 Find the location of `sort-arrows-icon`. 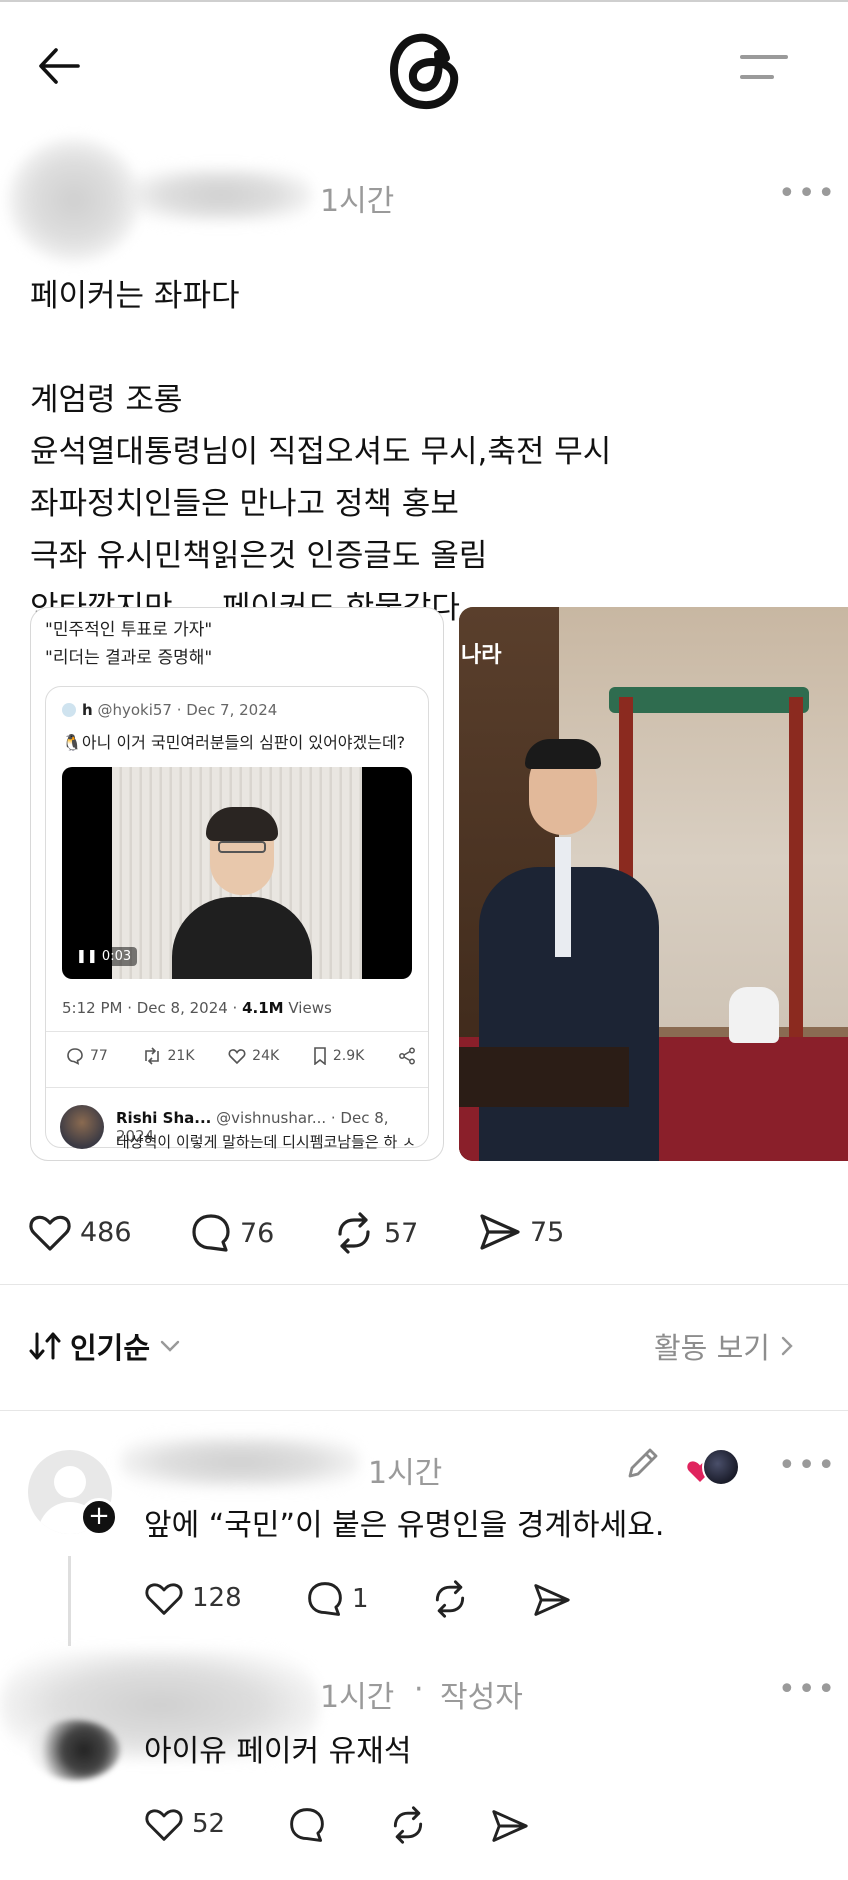

sort-arrows-icon is located at coordinates (45, 1346).